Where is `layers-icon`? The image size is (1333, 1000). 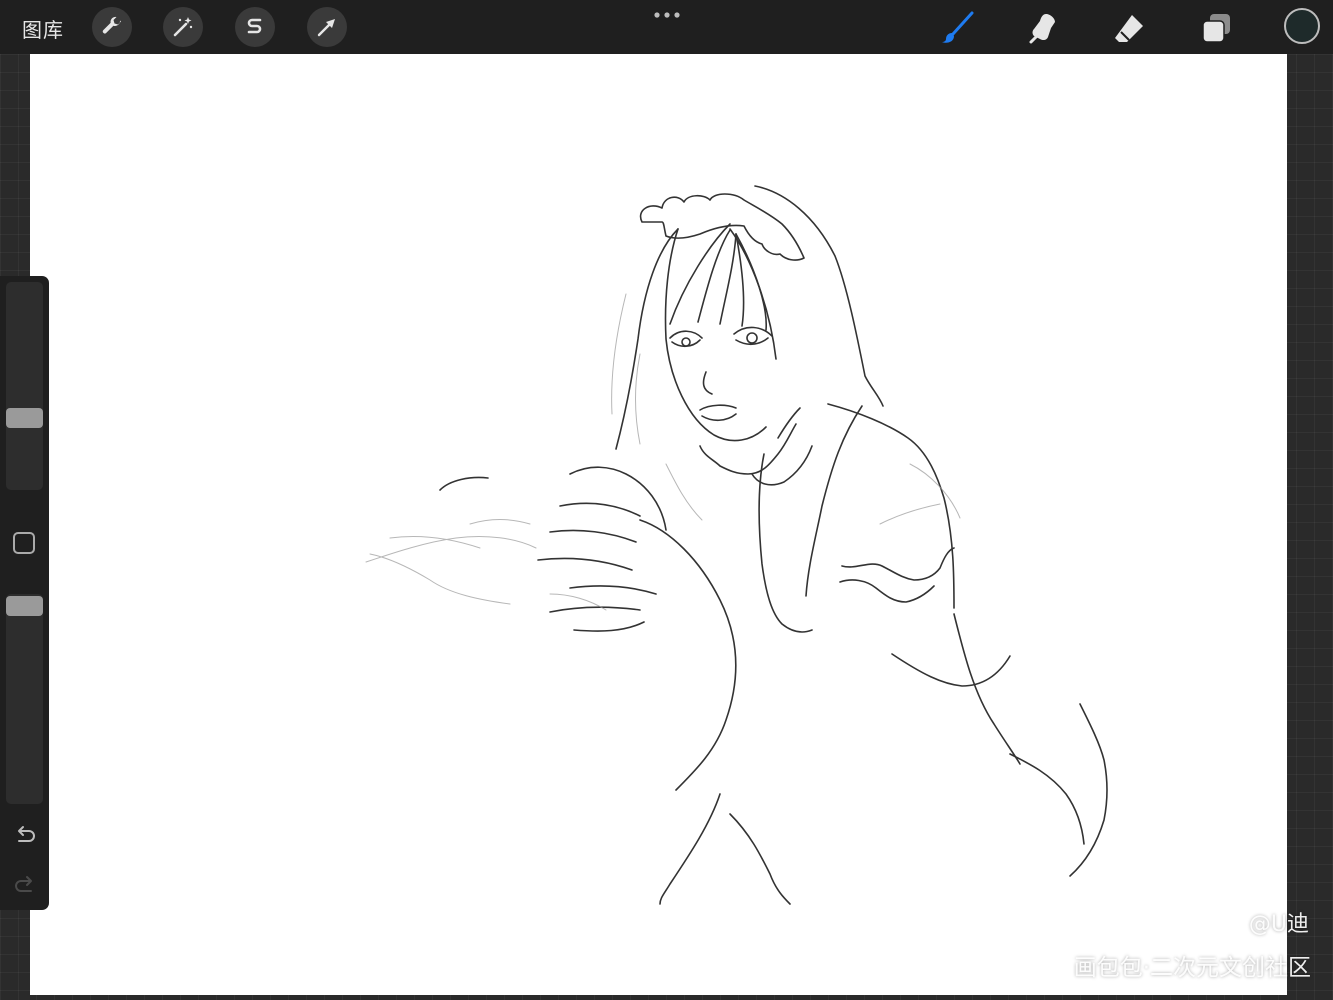
layers-icon is located at coordinates (1216, 28).